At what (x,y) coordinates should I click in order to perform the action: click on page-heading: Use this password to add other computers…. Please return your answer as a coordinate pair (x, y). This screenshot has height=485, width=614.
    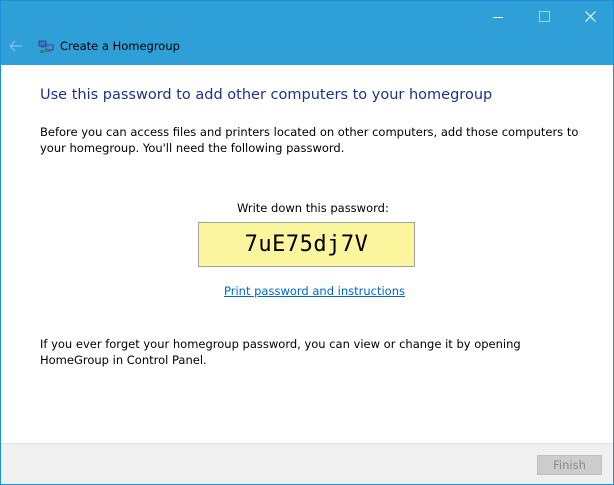
    Looking at the image, I should click on (266, 95).